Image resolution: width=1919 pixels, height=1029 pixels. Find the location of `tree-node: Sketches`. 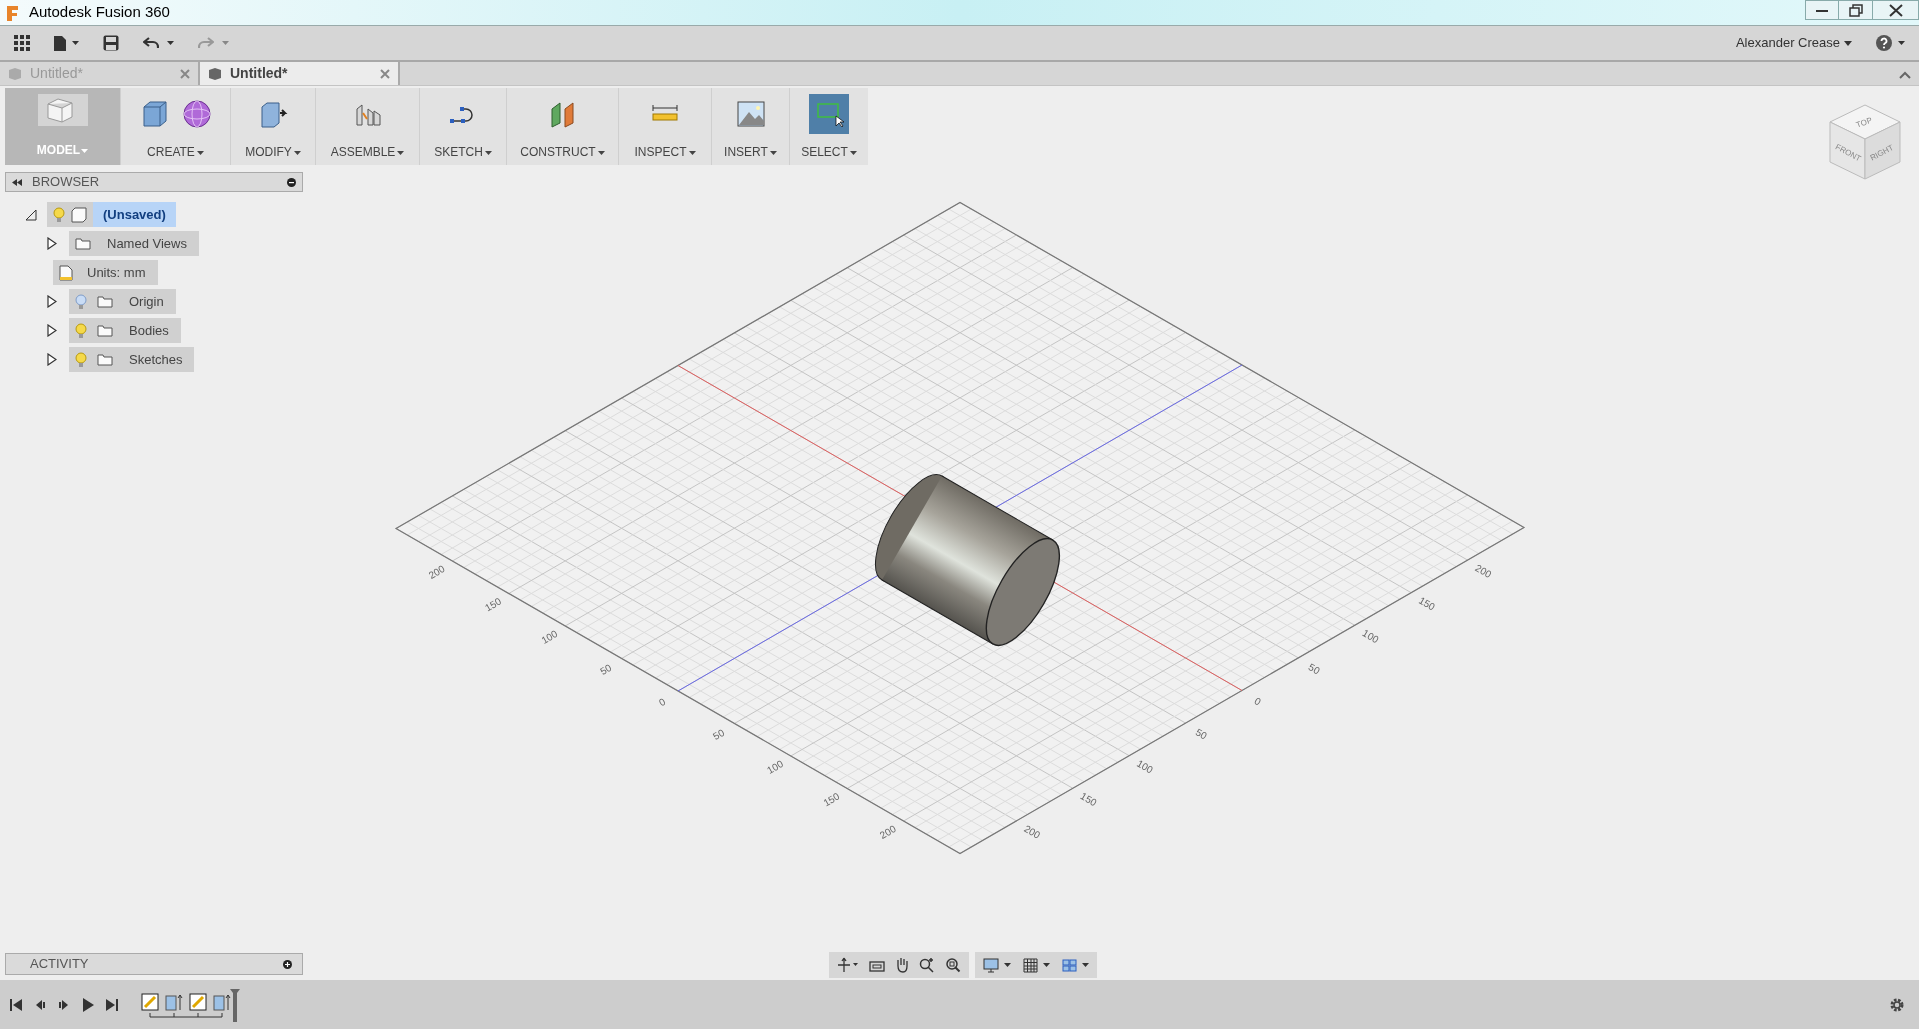

tree-node: Sketches is located at coordinates (132, 359).